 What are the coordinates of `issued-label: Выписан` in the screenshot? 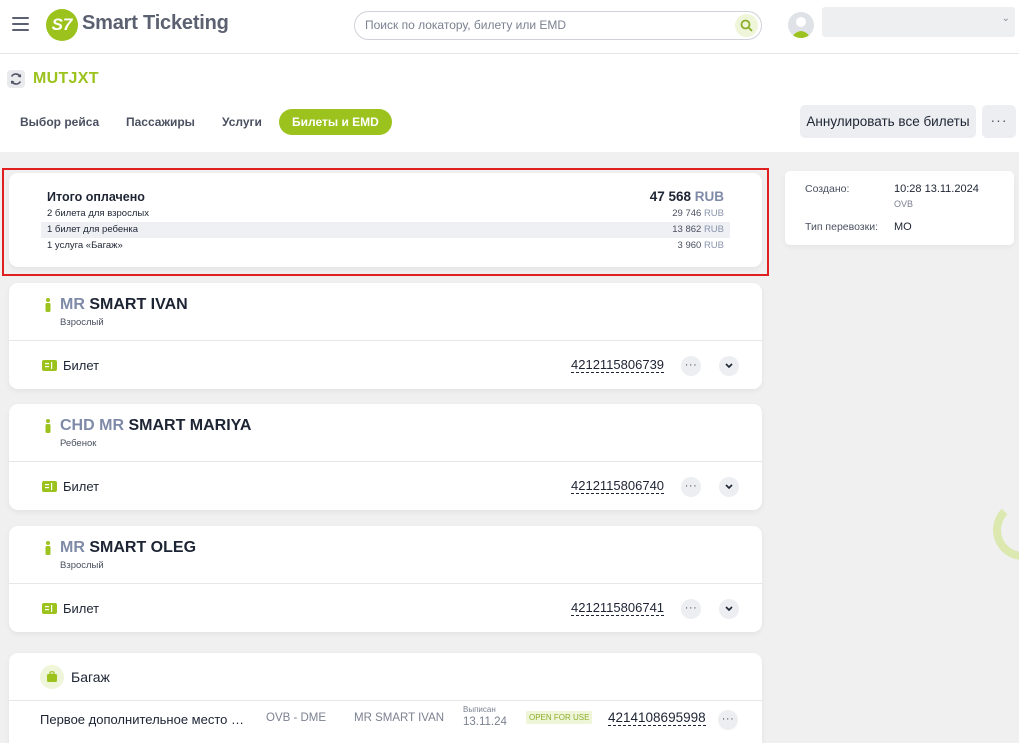 It's located at (479, 709).